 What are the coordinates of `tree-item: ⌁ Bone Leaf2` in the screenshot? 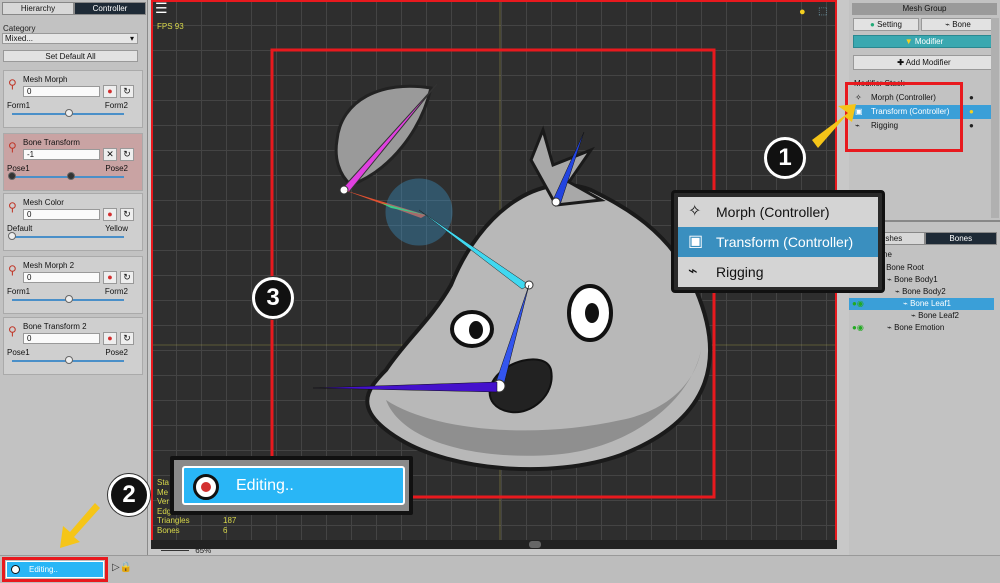 It's located at (921, 316).